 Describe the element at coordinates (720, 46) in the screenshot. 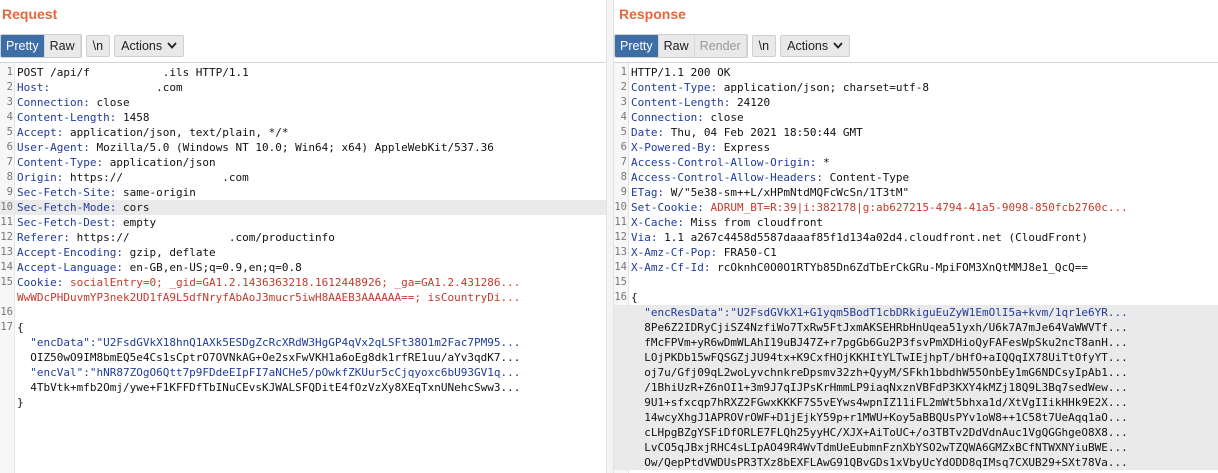

I see `tab-render: Render` at that location.